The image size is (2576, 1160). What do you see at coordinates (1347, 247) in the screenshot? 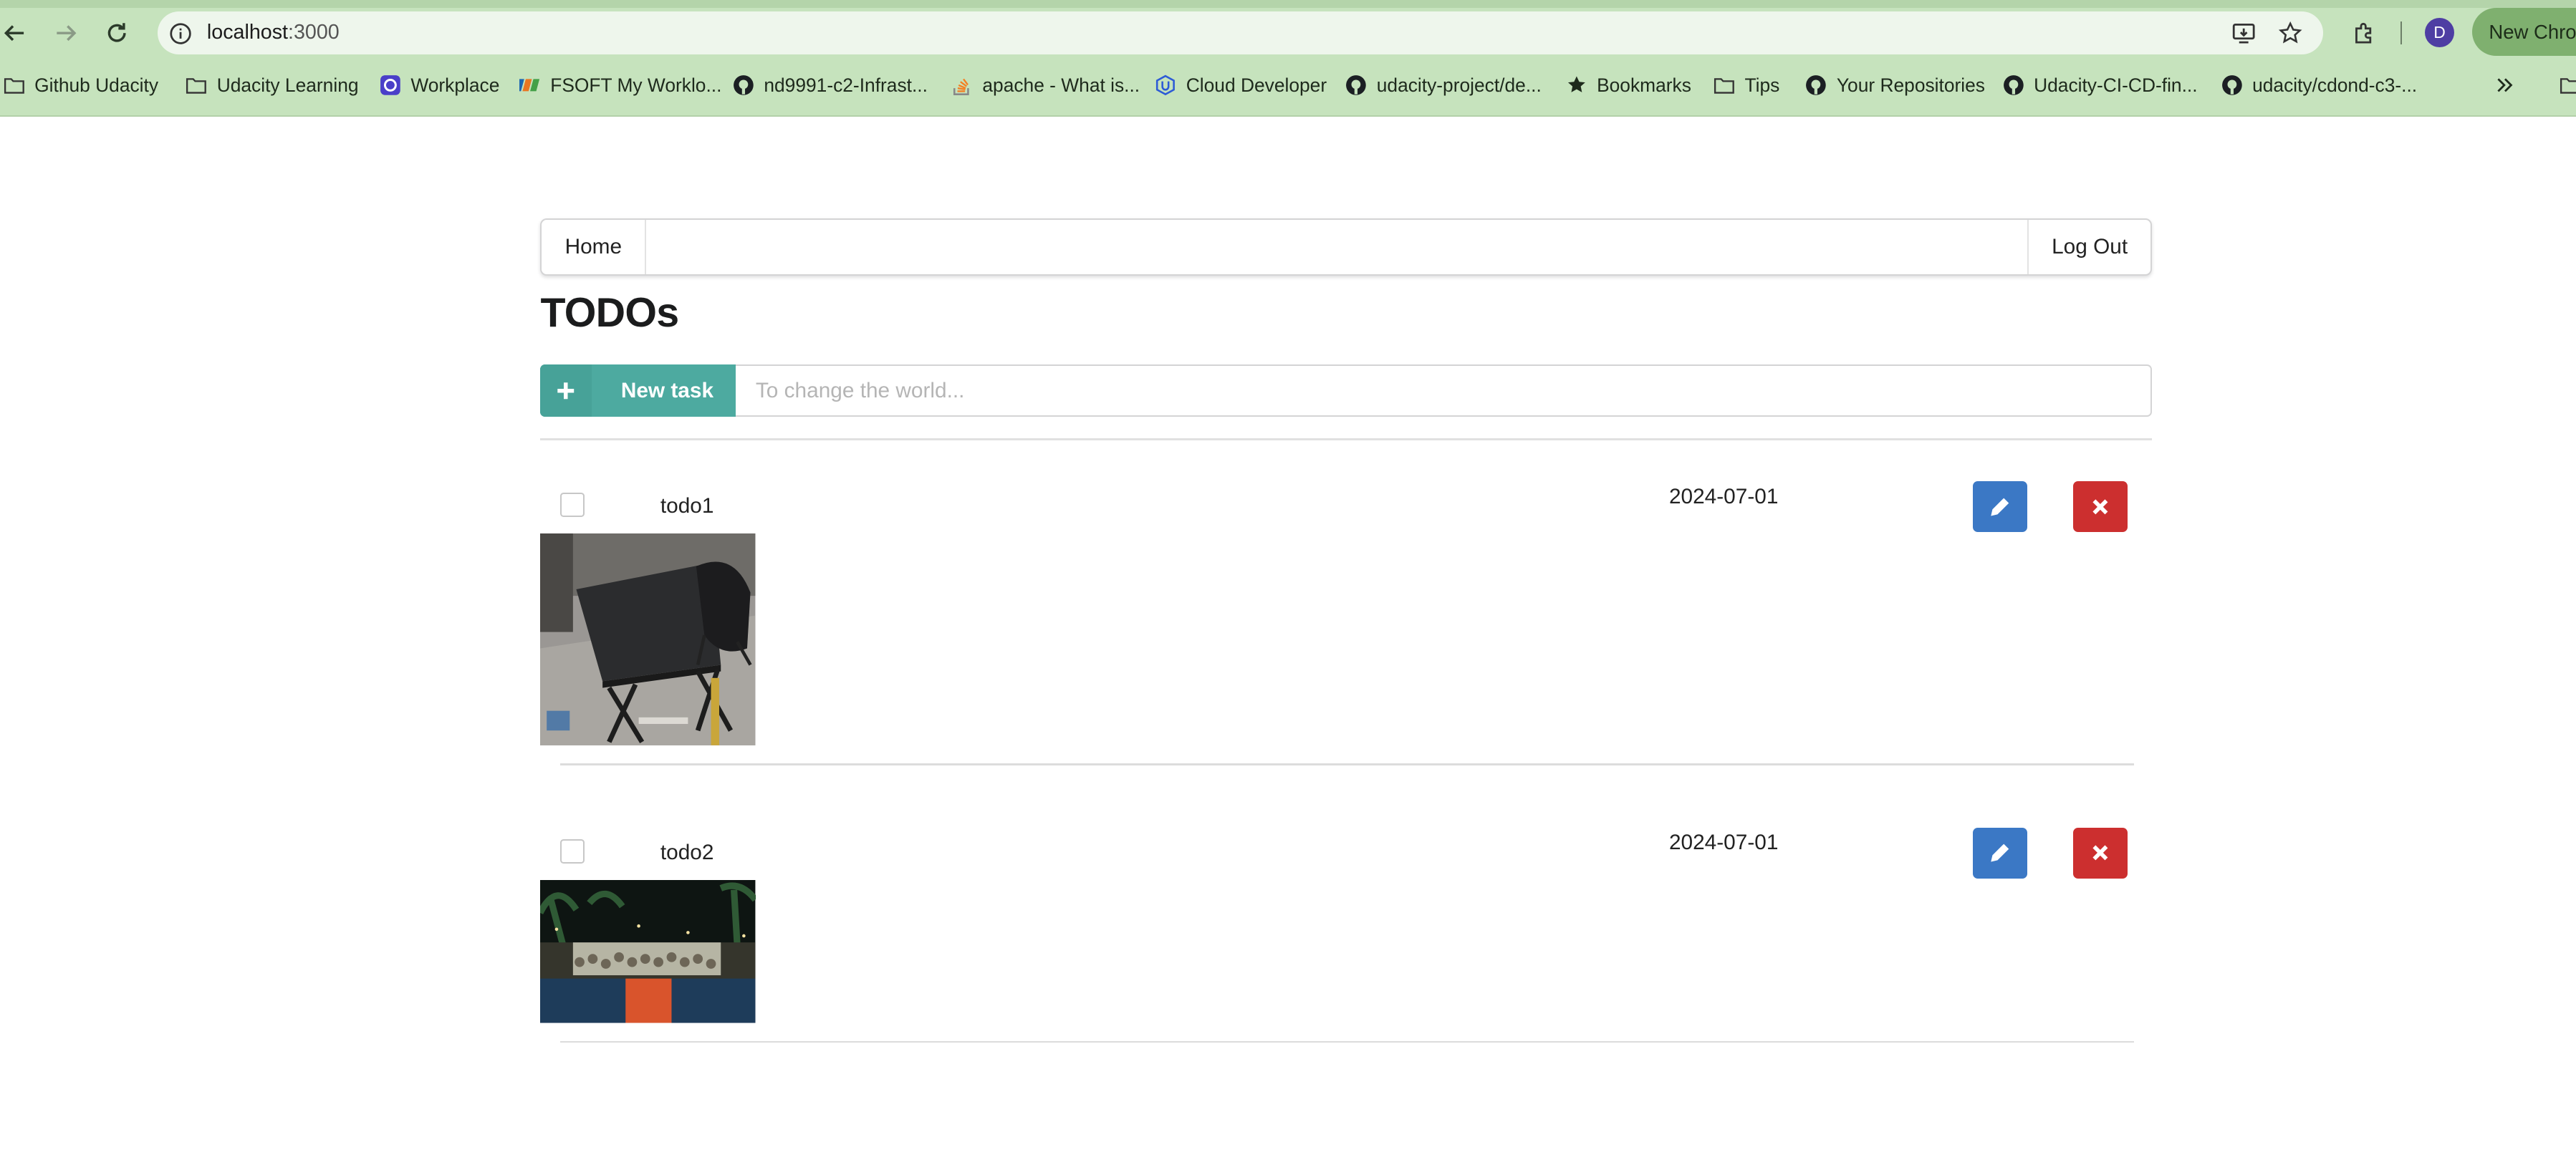
I see `top-menu: Home Log Out` at bounding box center [1347, 247].